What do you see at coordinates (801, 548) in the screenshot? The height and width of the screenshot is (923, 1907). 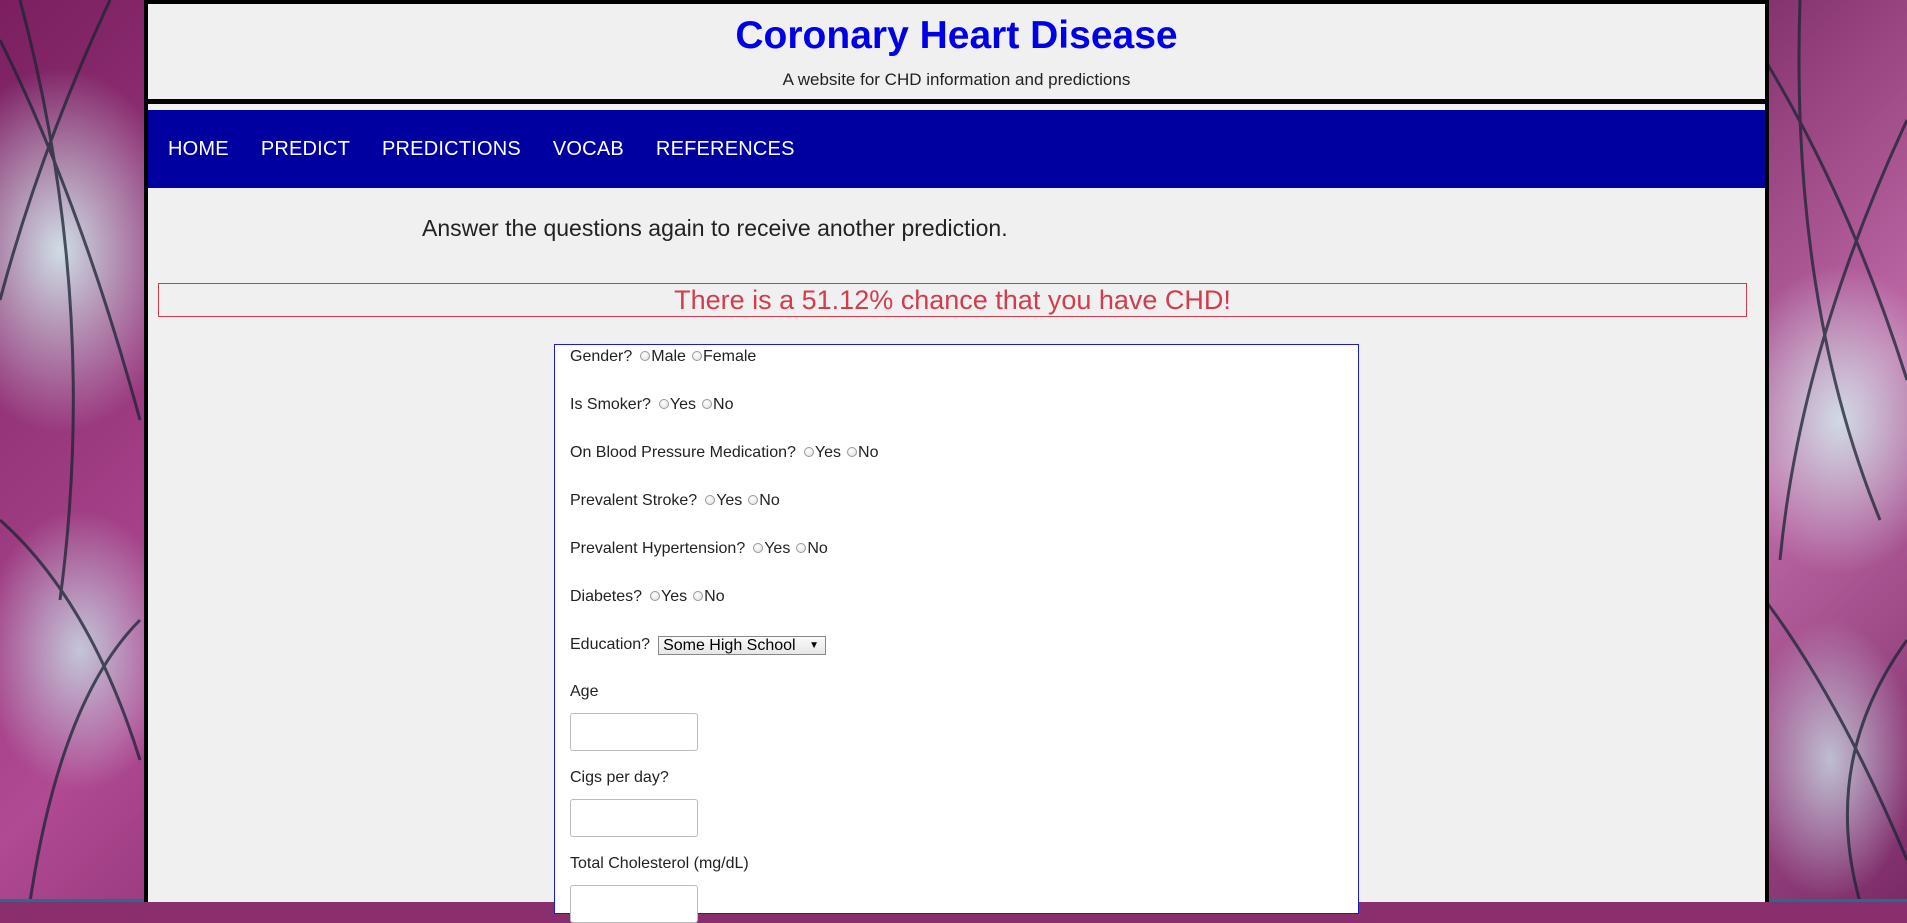 I see `hypertension-no-radio` at bounding box center [801, 548].